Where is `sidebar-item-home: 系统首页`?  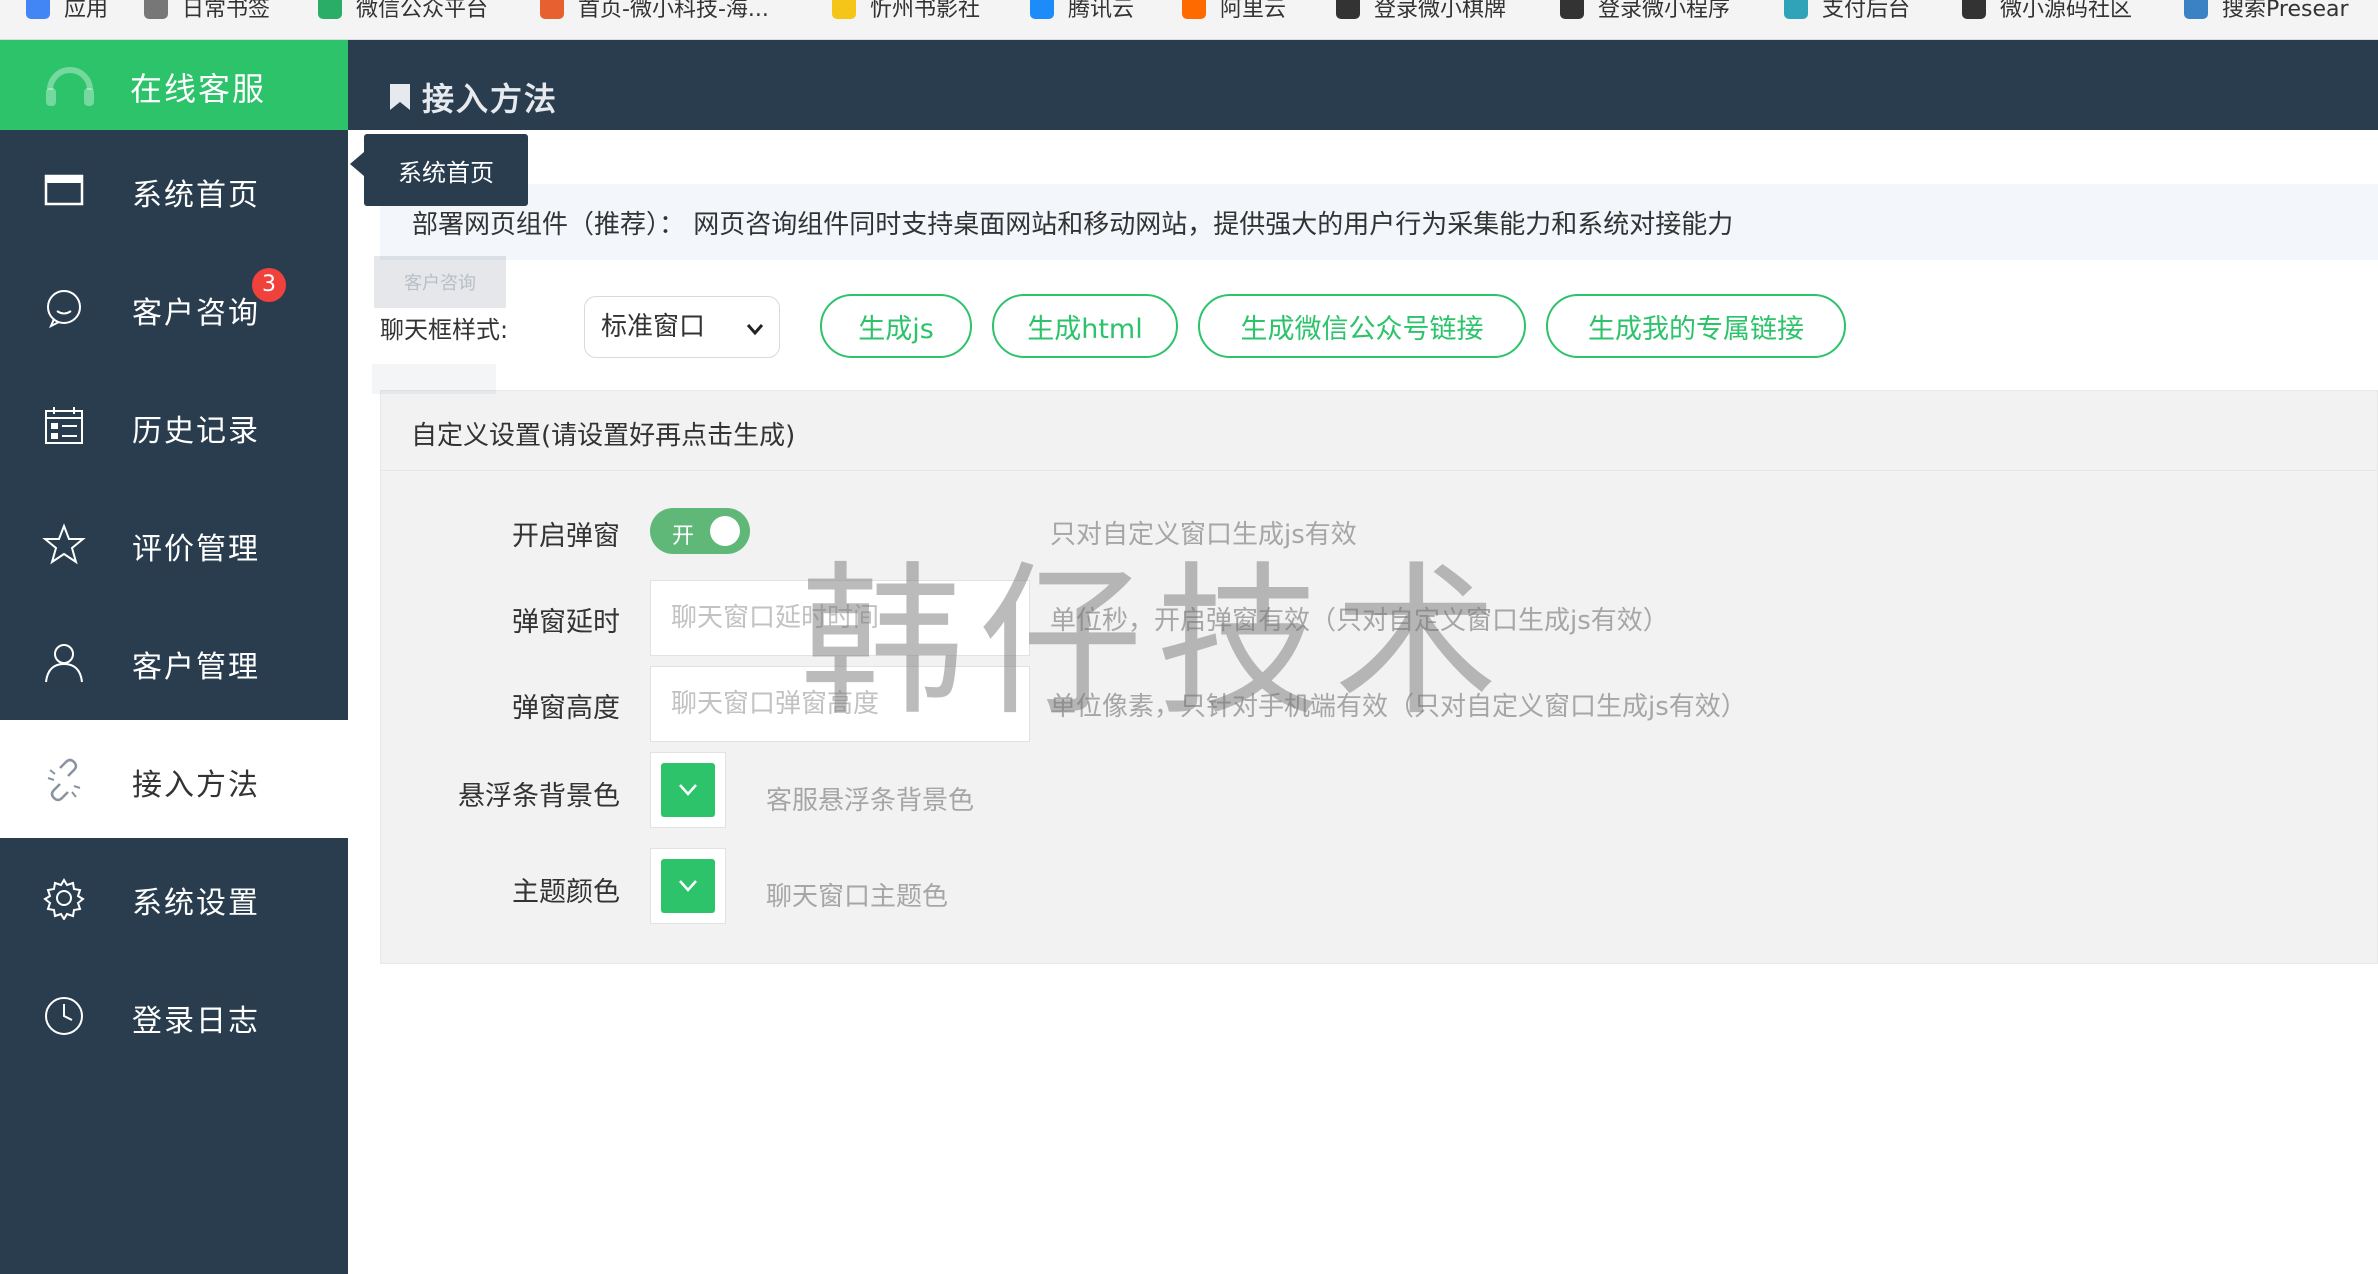
sidebar-item-home: 系统首页 is located at coordinates (174, 189).